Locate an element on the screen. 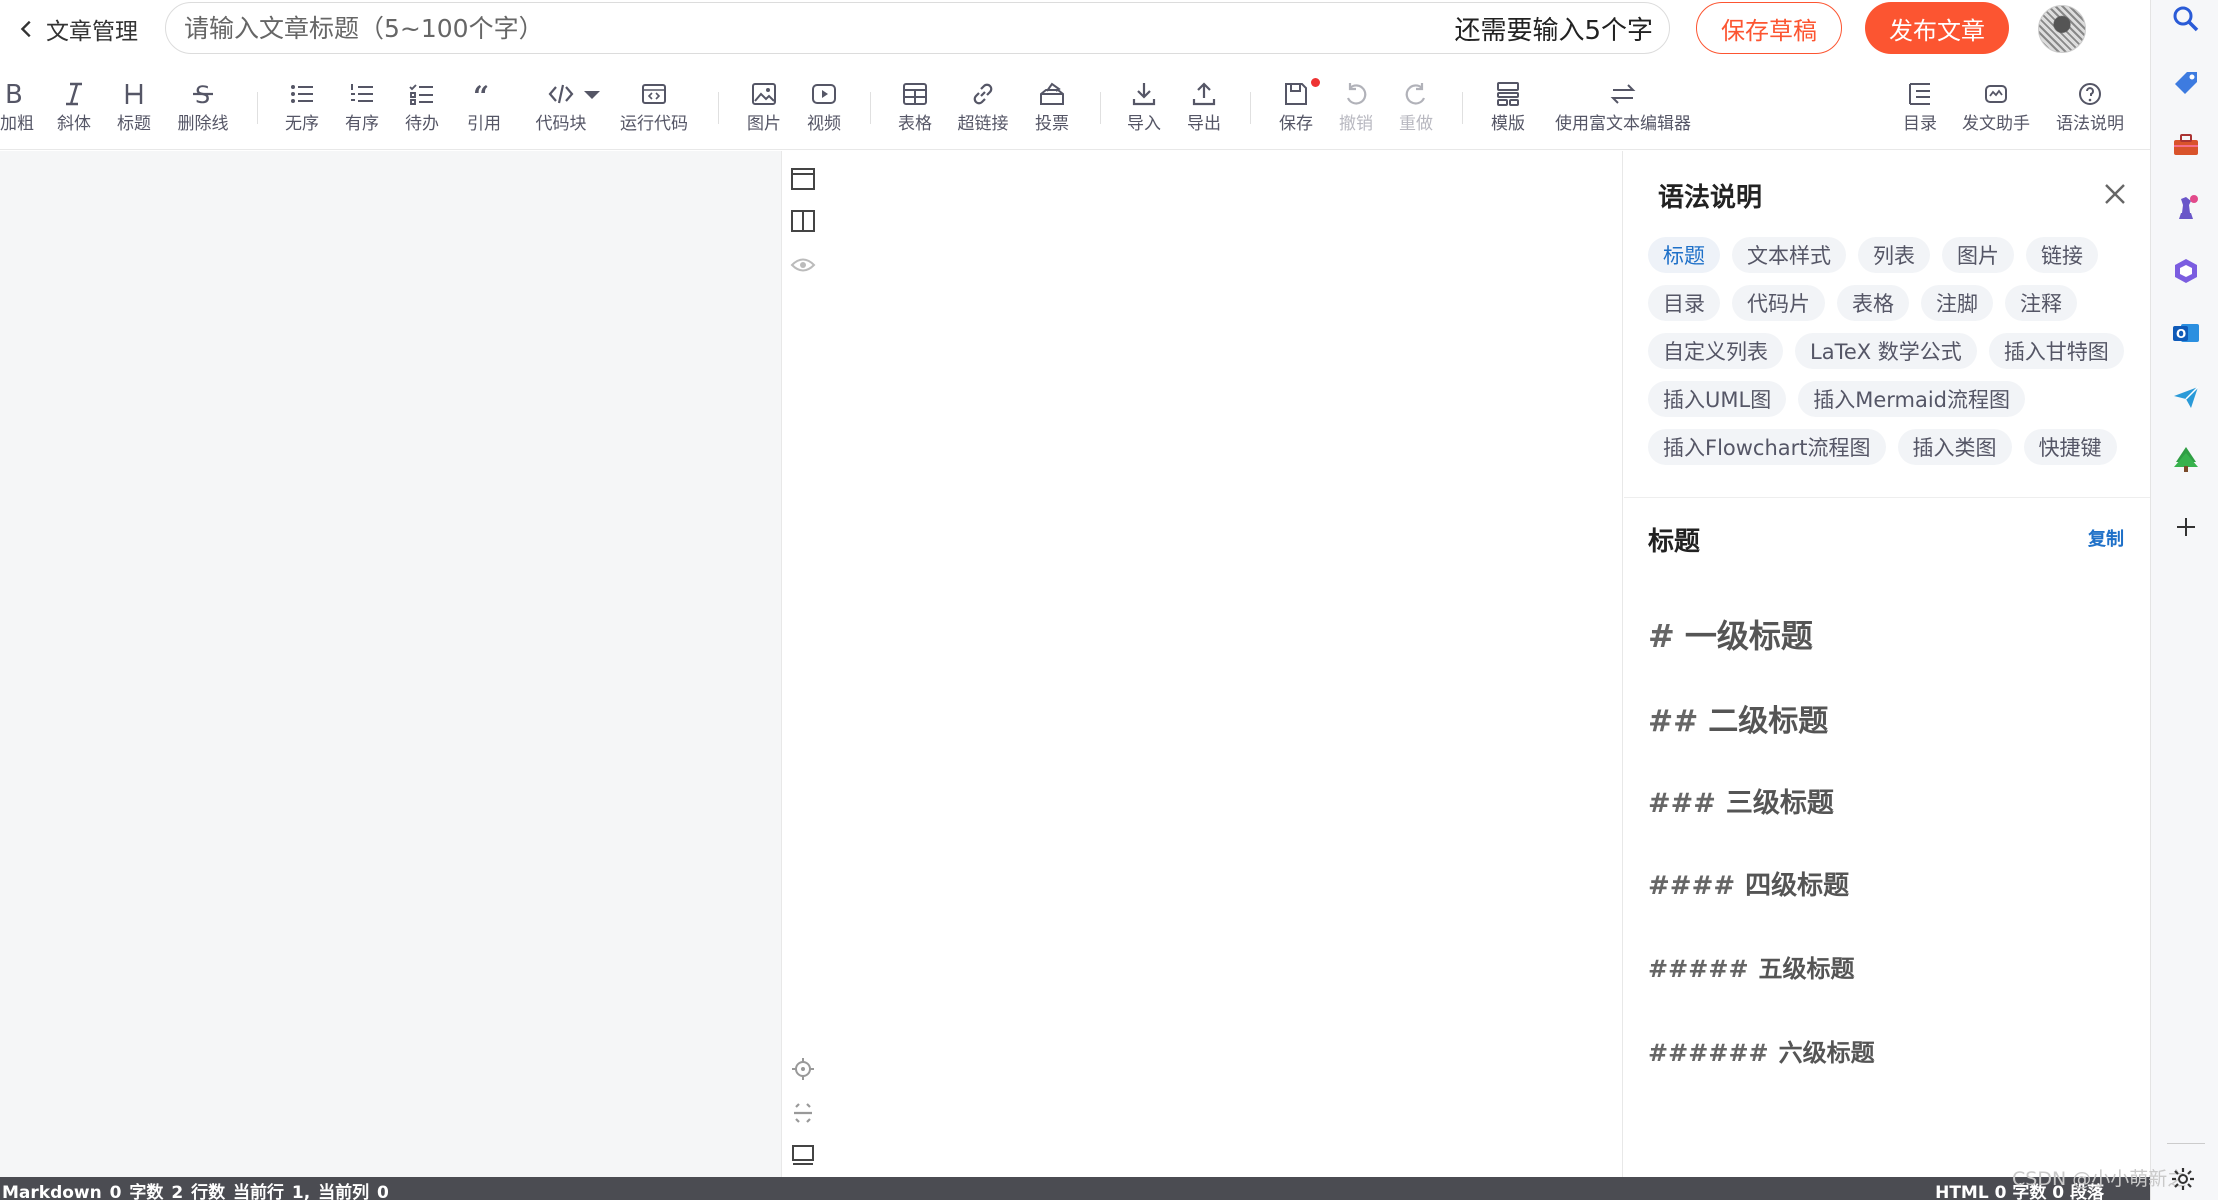 The height and width of the screenshot is (1200, 2218). syntax-chip: 代码片 is located at coordinates (1778, 303).